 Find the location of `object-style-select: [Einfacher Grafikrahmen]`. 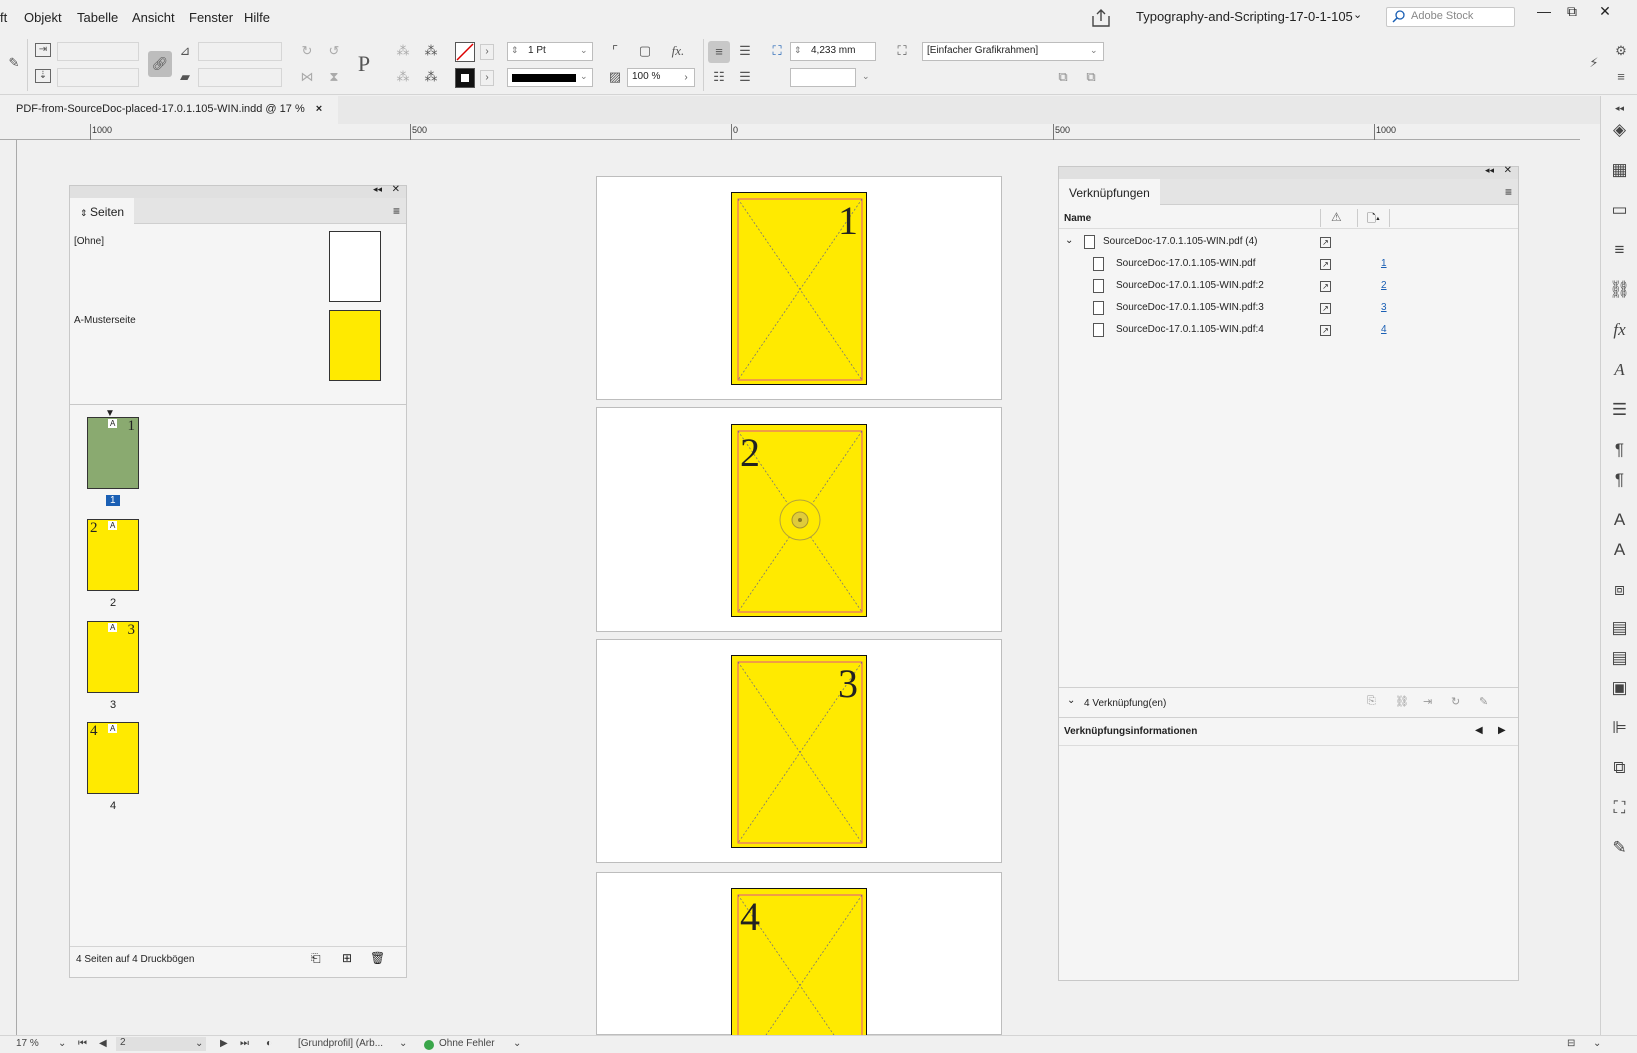

object-style-select: [Einfacher Grafikrahmen] is located at coordinates (1013, 51).